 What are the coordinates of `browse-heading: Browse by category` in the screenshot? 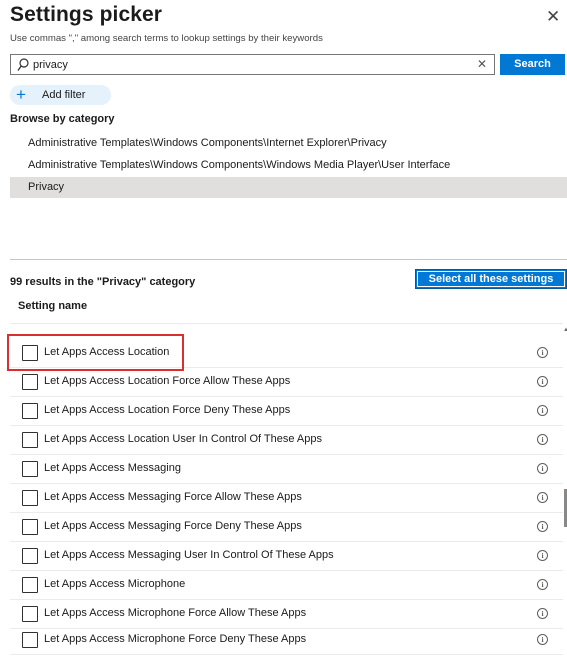 It's located at (62, 119).